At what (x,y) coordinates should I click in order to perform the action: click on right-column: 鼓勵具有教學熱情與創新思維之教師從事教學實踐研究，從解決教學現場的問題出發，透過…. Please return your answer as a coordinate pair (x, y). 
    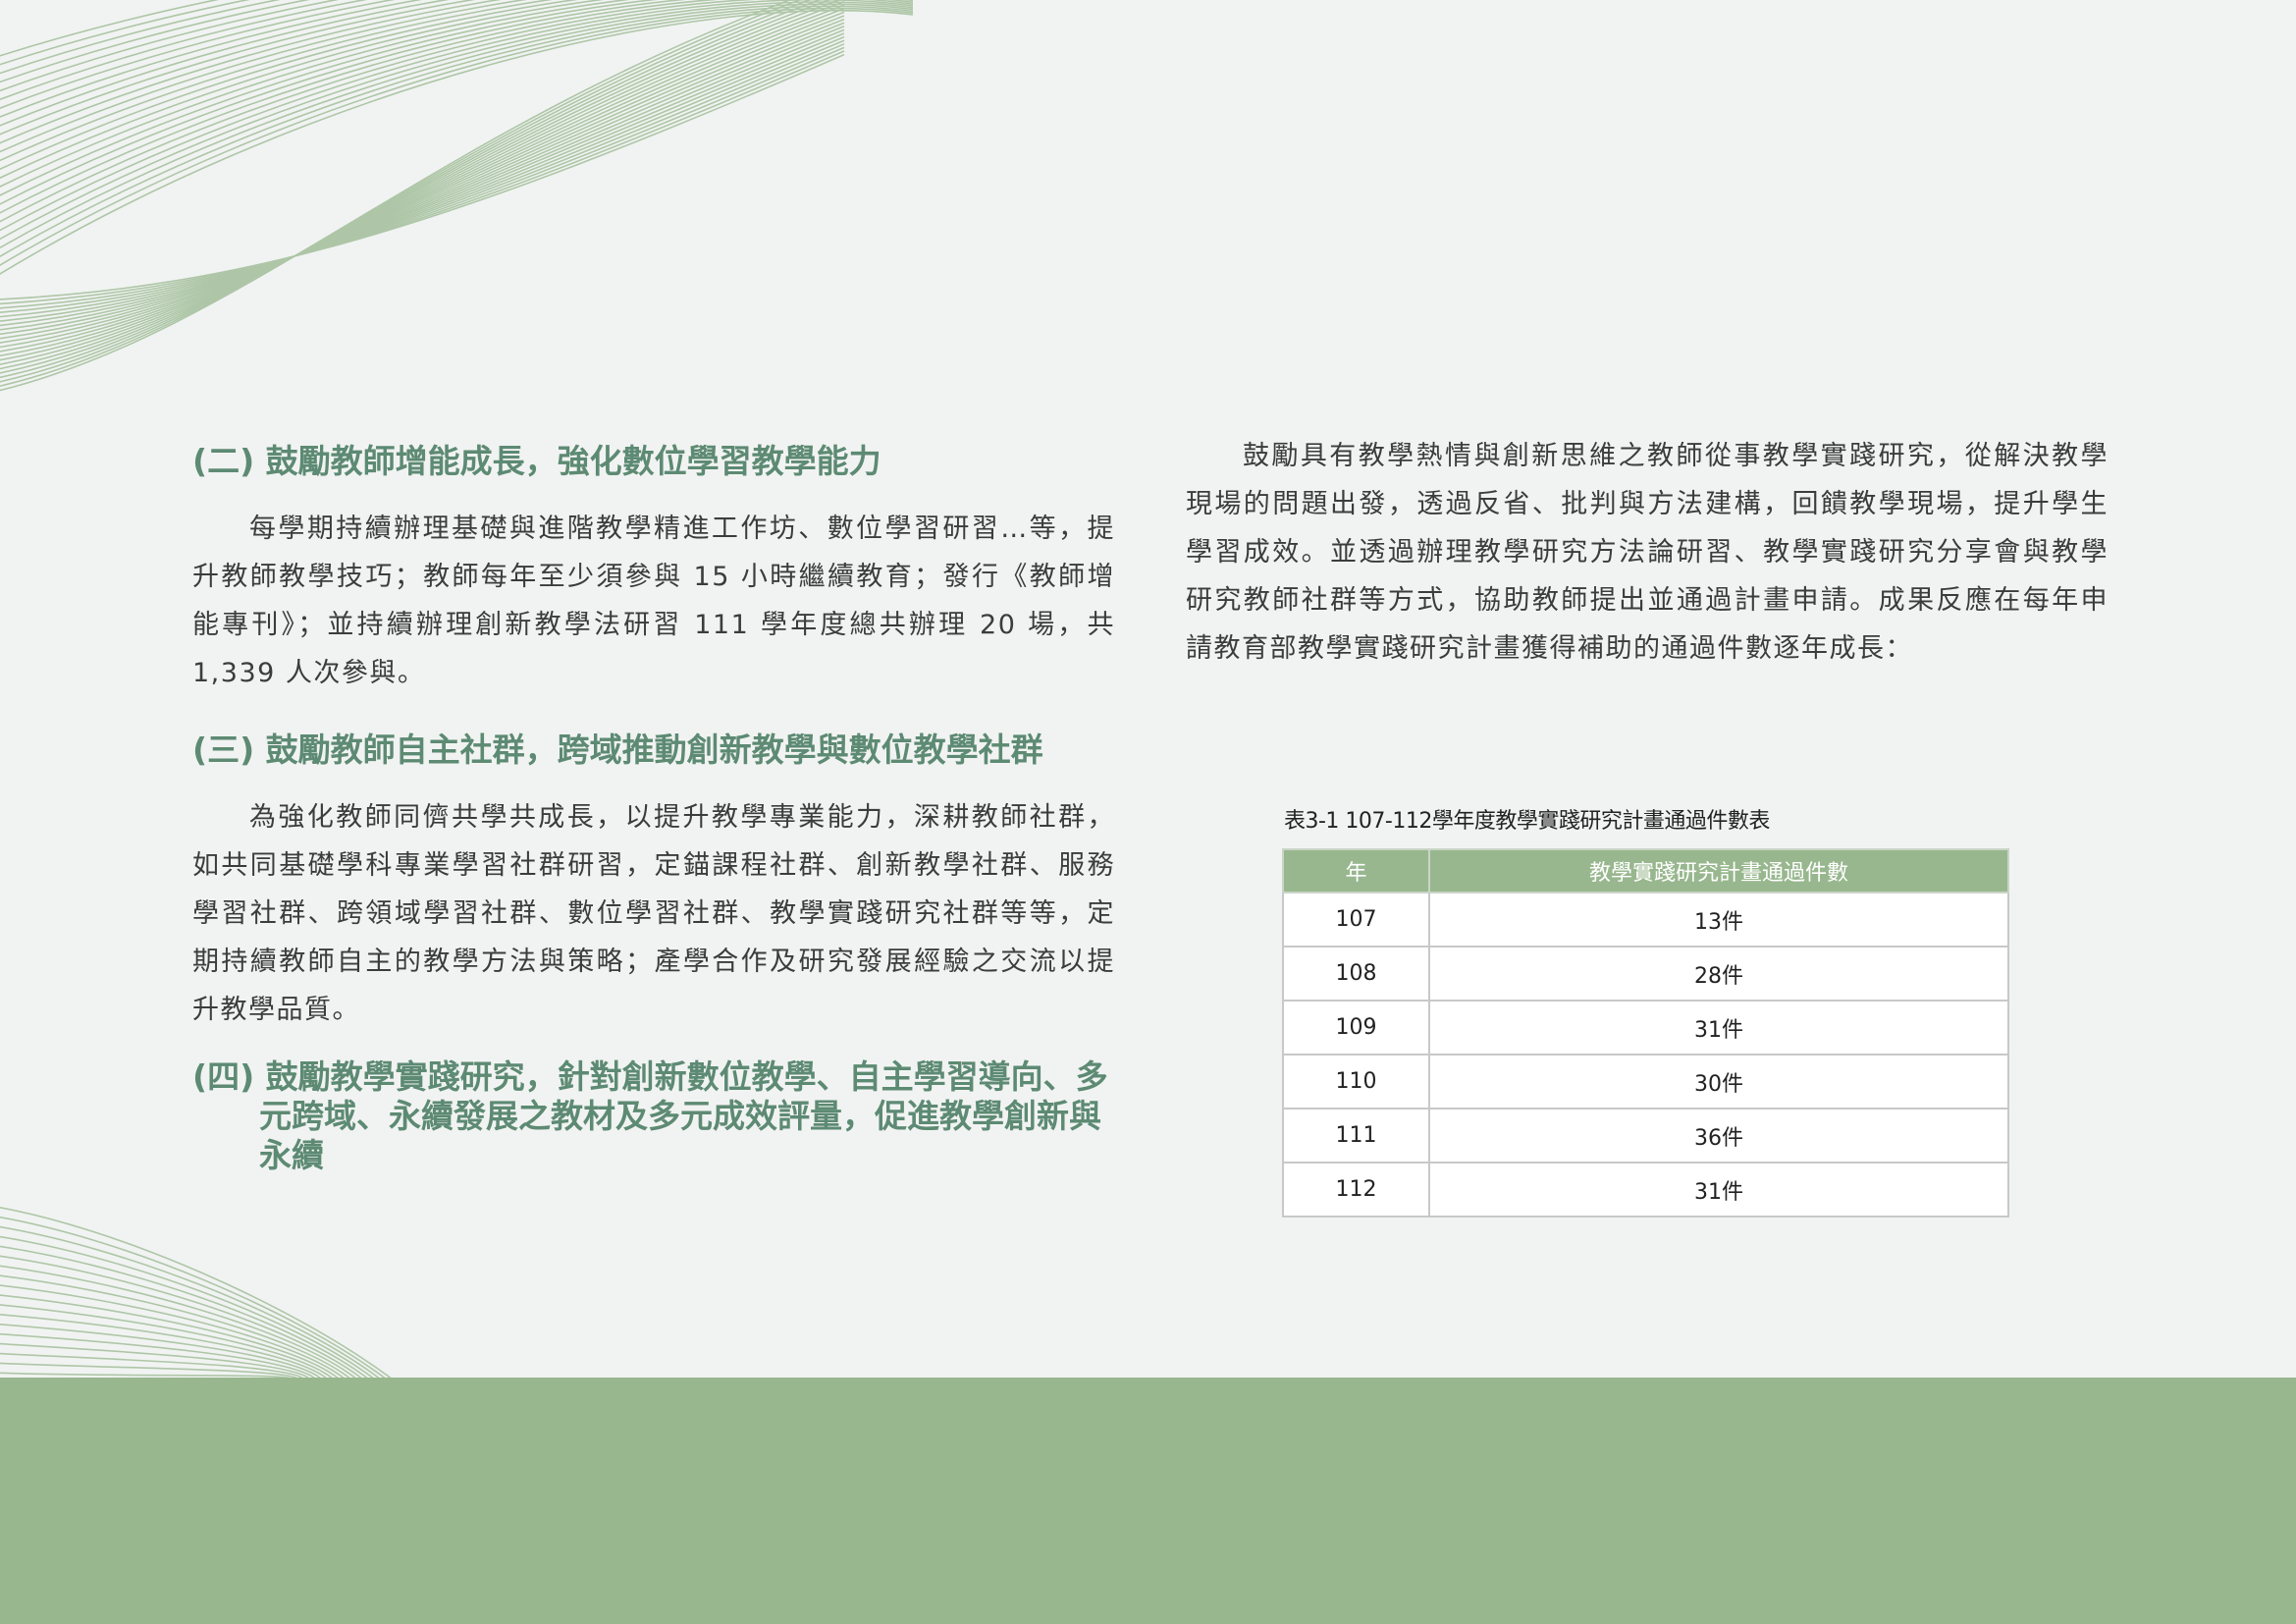
    Looking at the image, I should click on (1647, 552).